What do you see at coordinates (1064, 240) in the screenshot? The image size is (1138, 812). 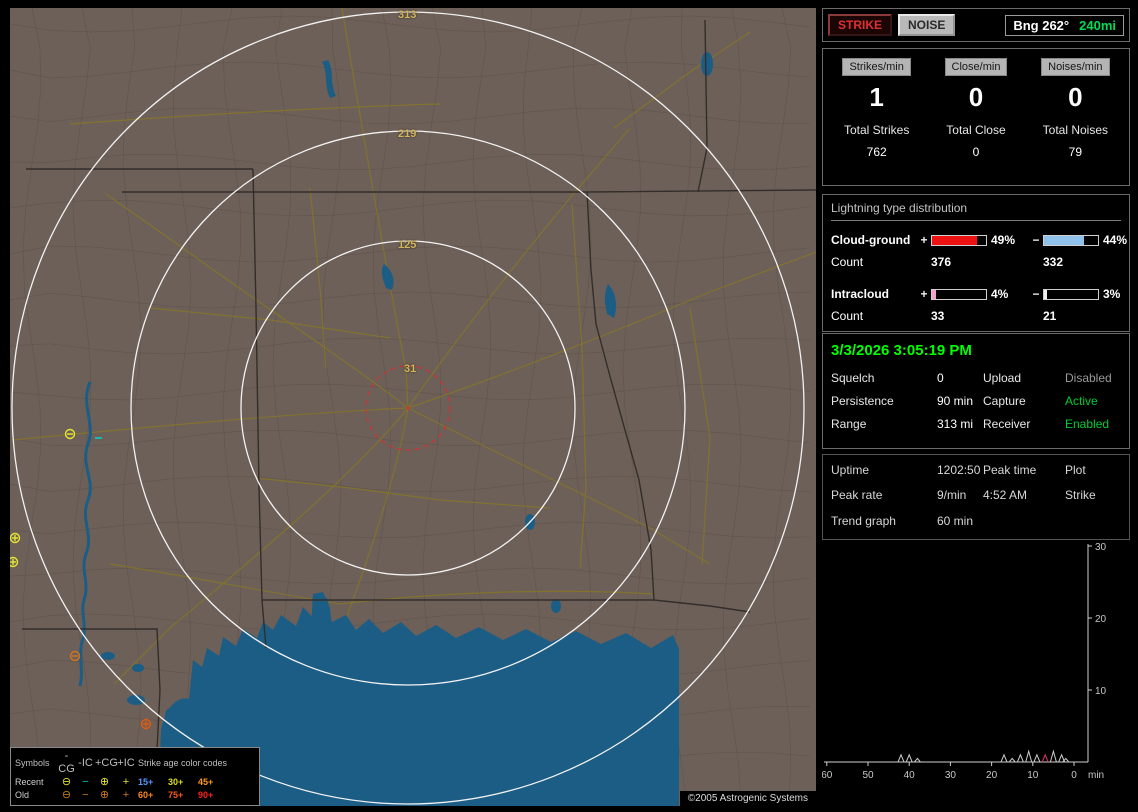 I see `dist-row-0-minus-fill` at bounding box center [1064, 240].